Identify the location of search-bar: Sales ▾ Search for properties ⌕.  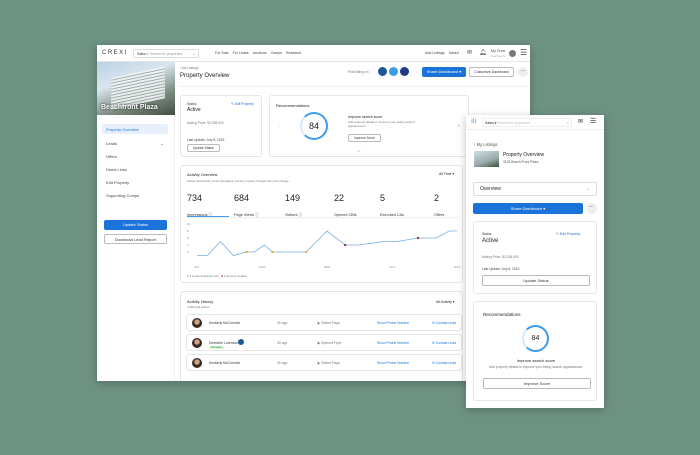
(166, 53).